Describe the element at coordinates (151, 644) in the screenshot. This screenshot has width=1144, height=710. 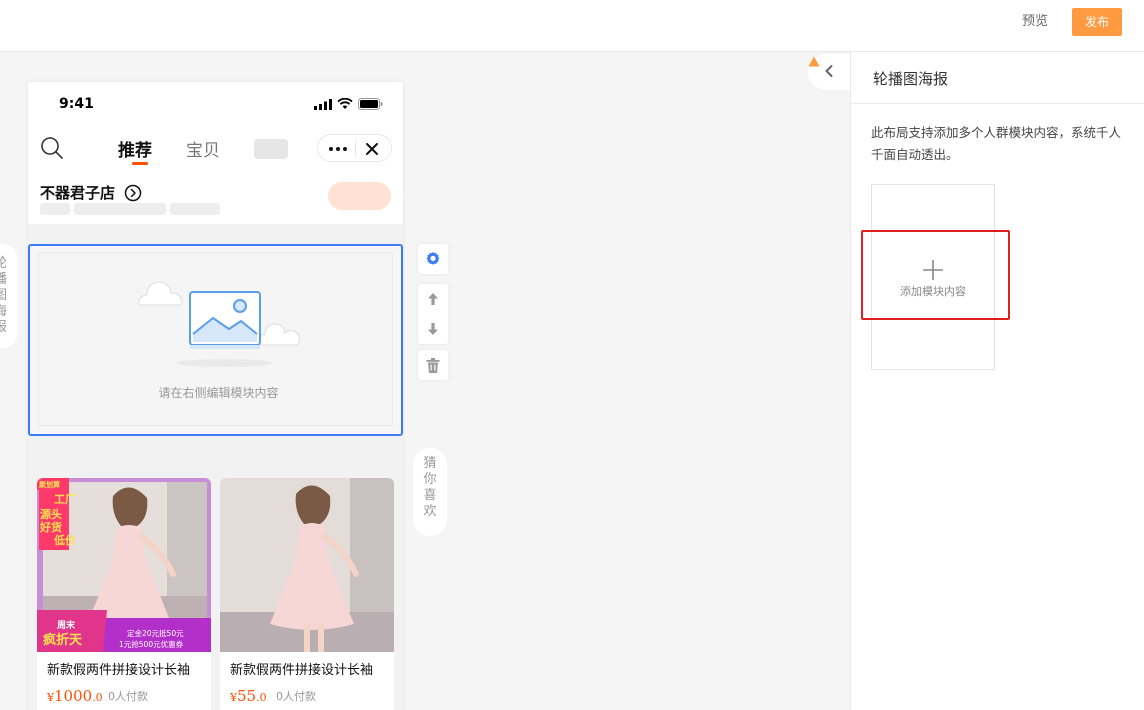
I see `promo-coupon-line: 1元抢500元优惠券` at that location.